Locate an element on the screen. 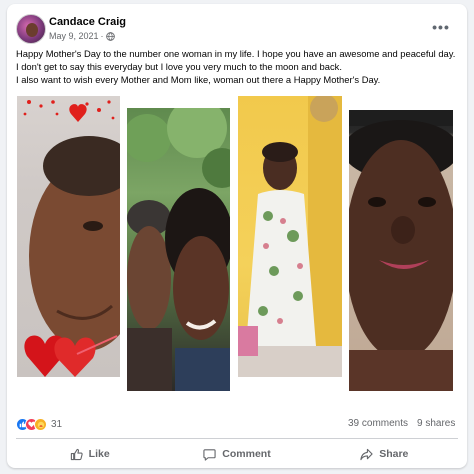 This screenshot has height=474, width=474. post-actions: Like Comment Share is located at coordinates (237, 454).